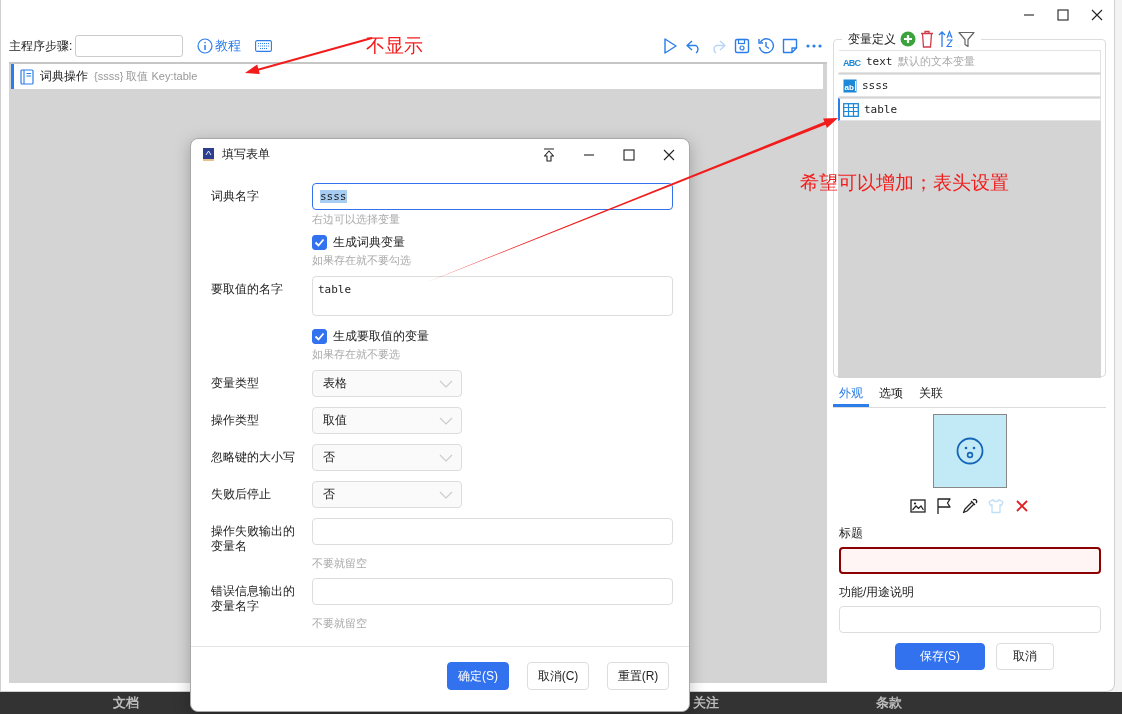 The width and height of the screenshot is (1122, 714). I want to click on tab: 选项, so click(891, 395).